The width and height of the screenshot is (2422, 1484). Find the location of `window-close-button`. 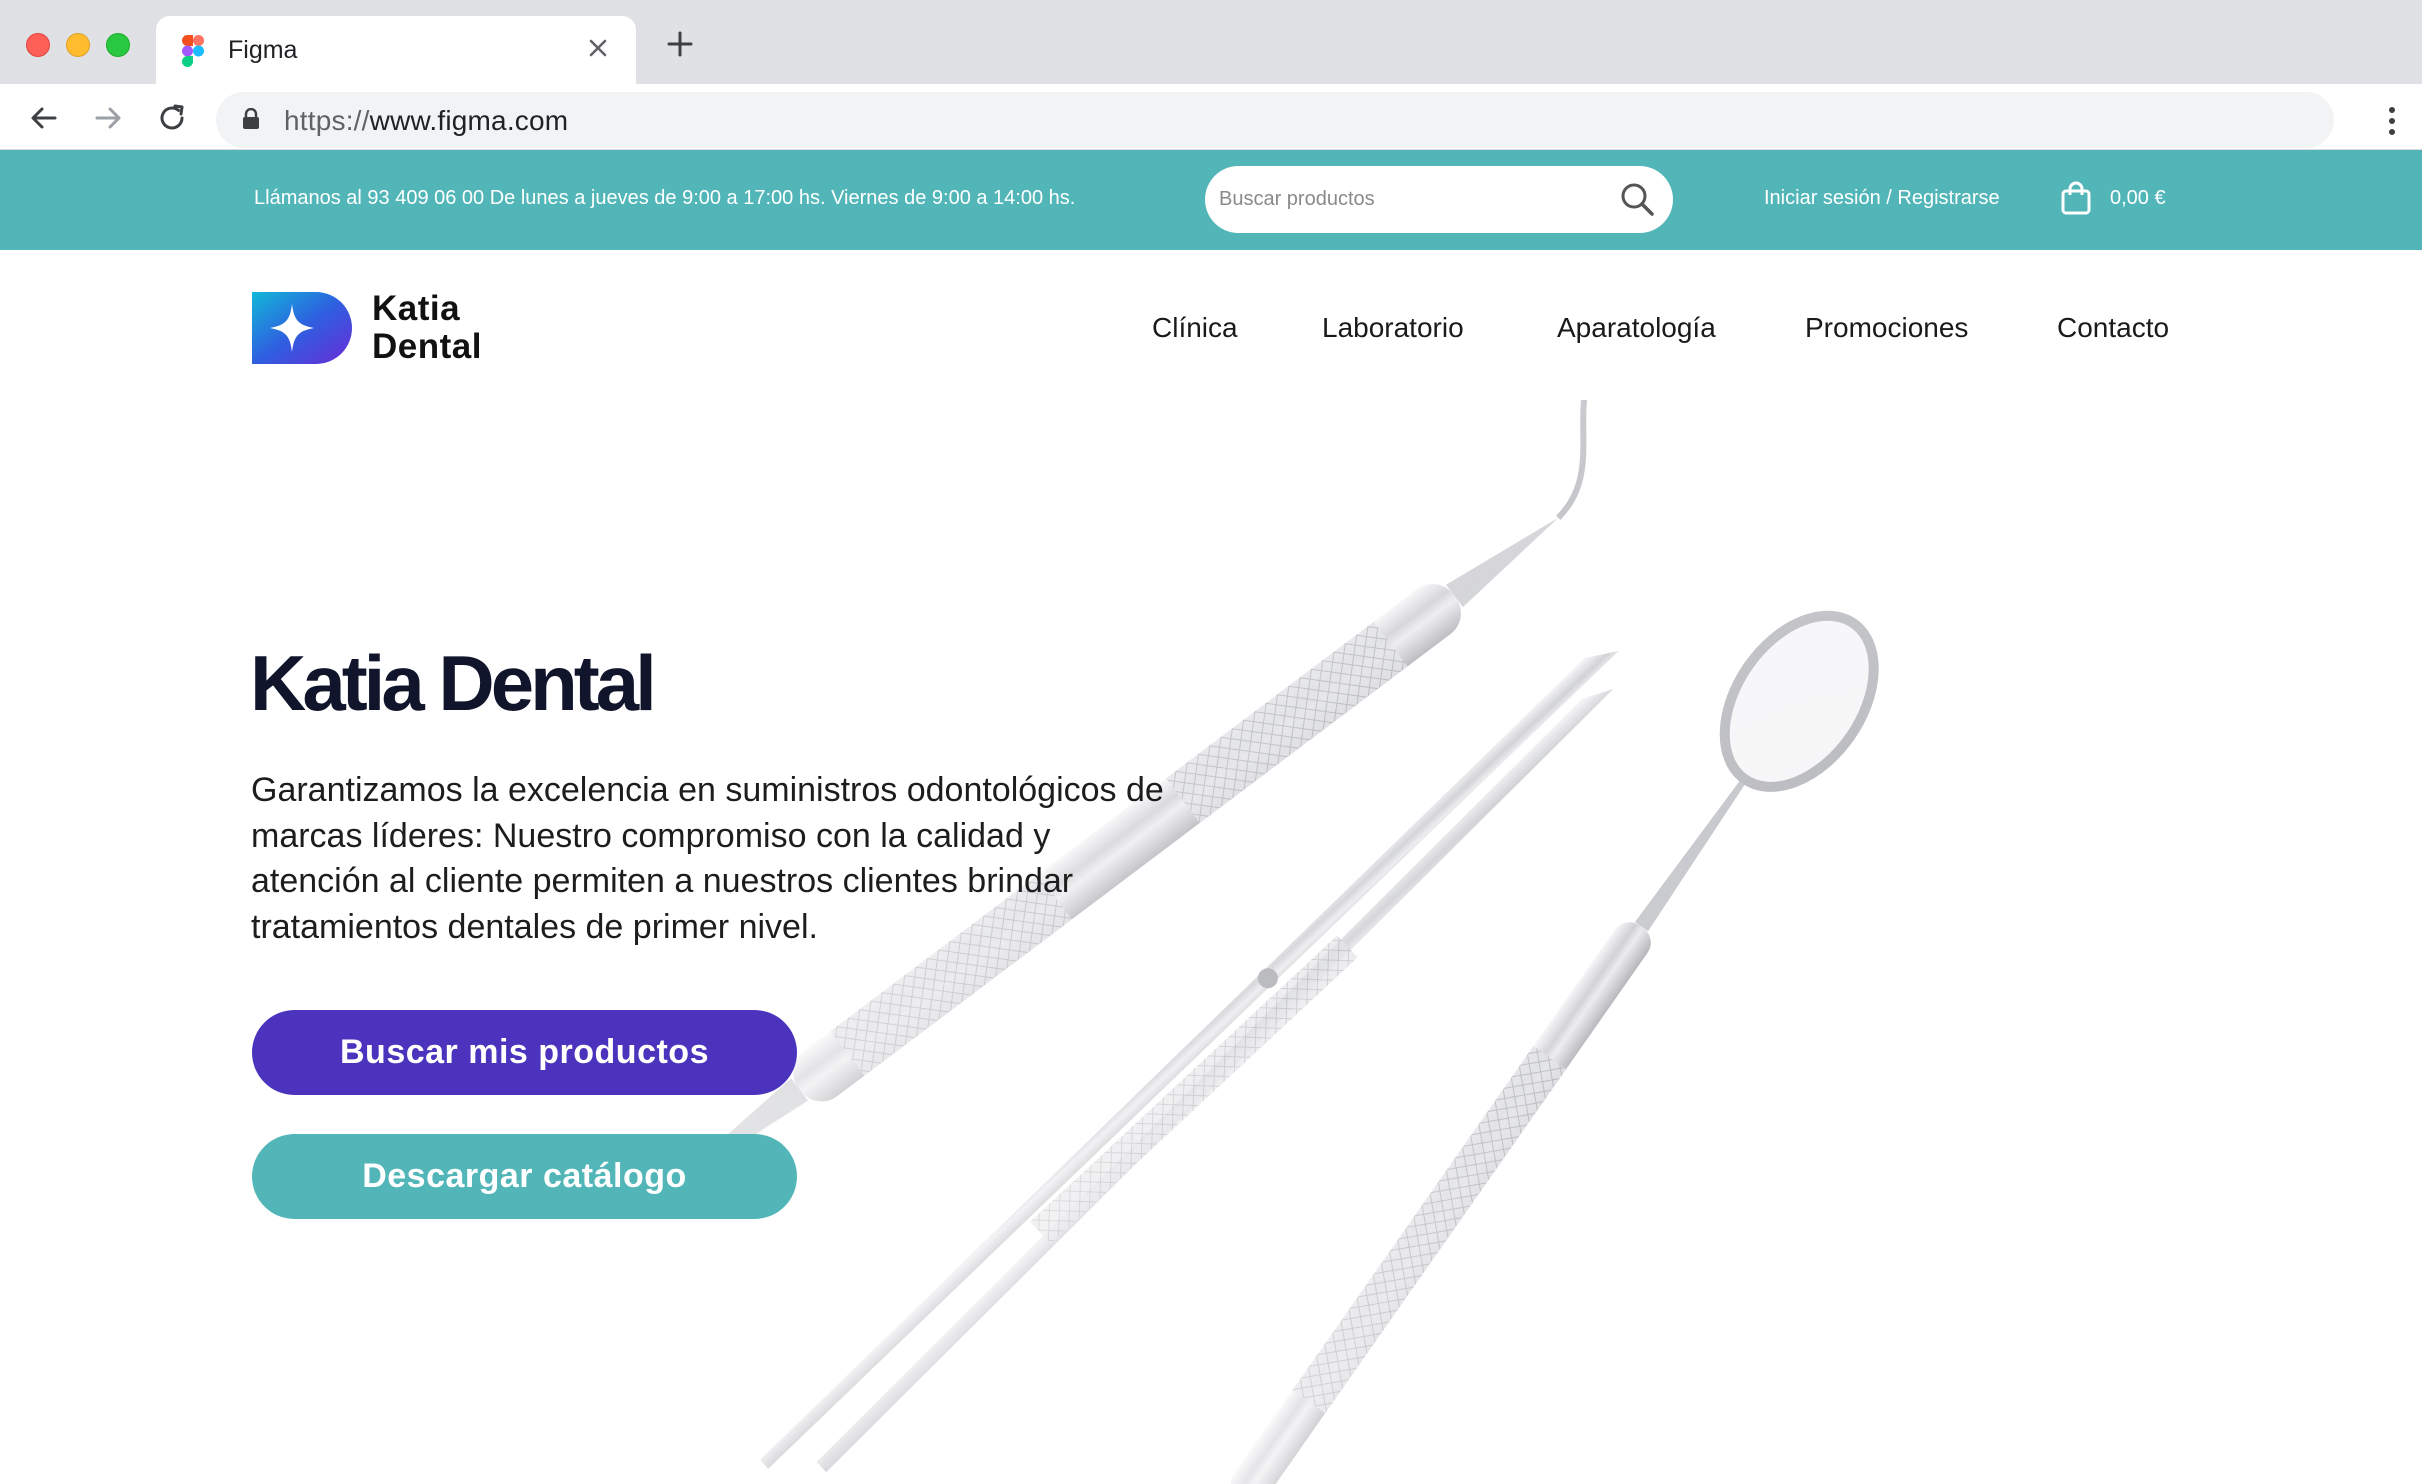

window-close-button is located at coordinates (38, 45).